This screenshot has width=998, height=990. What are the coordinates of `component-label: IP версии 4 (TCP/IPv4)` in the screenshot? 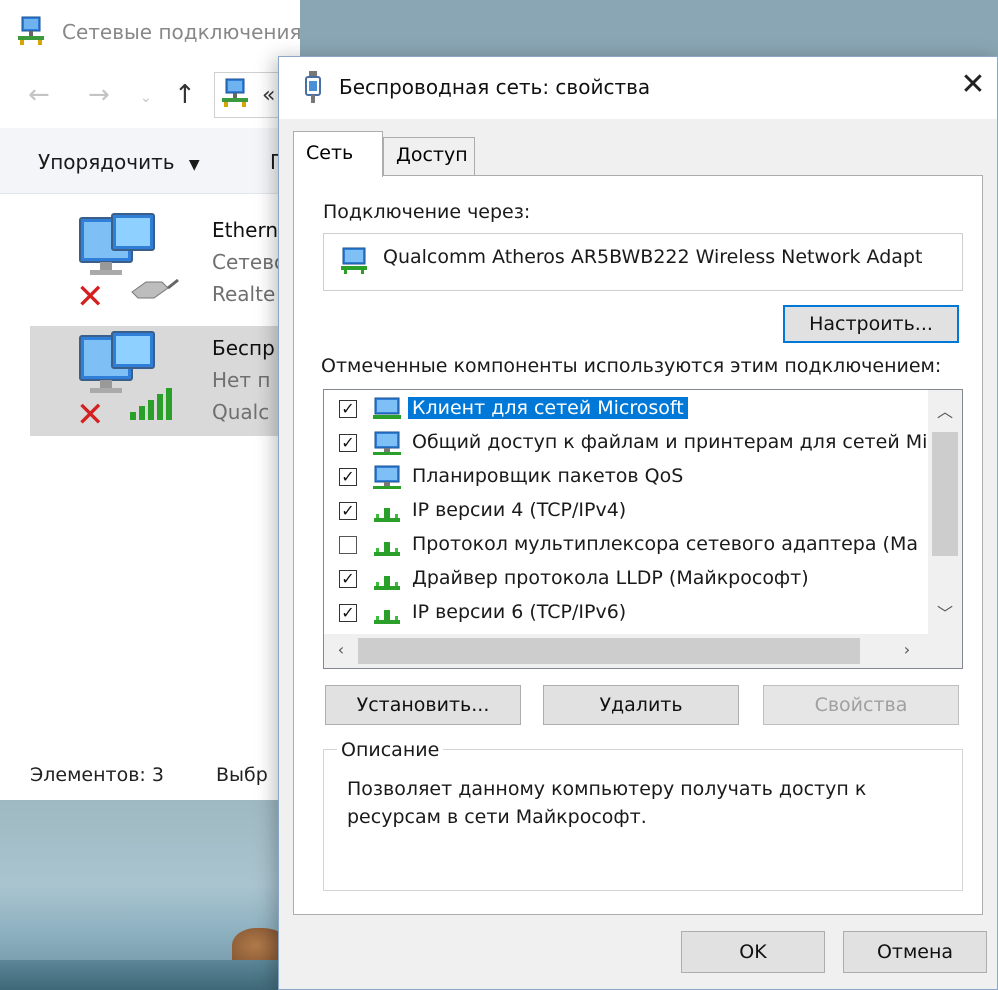 It's located at (519, 510).